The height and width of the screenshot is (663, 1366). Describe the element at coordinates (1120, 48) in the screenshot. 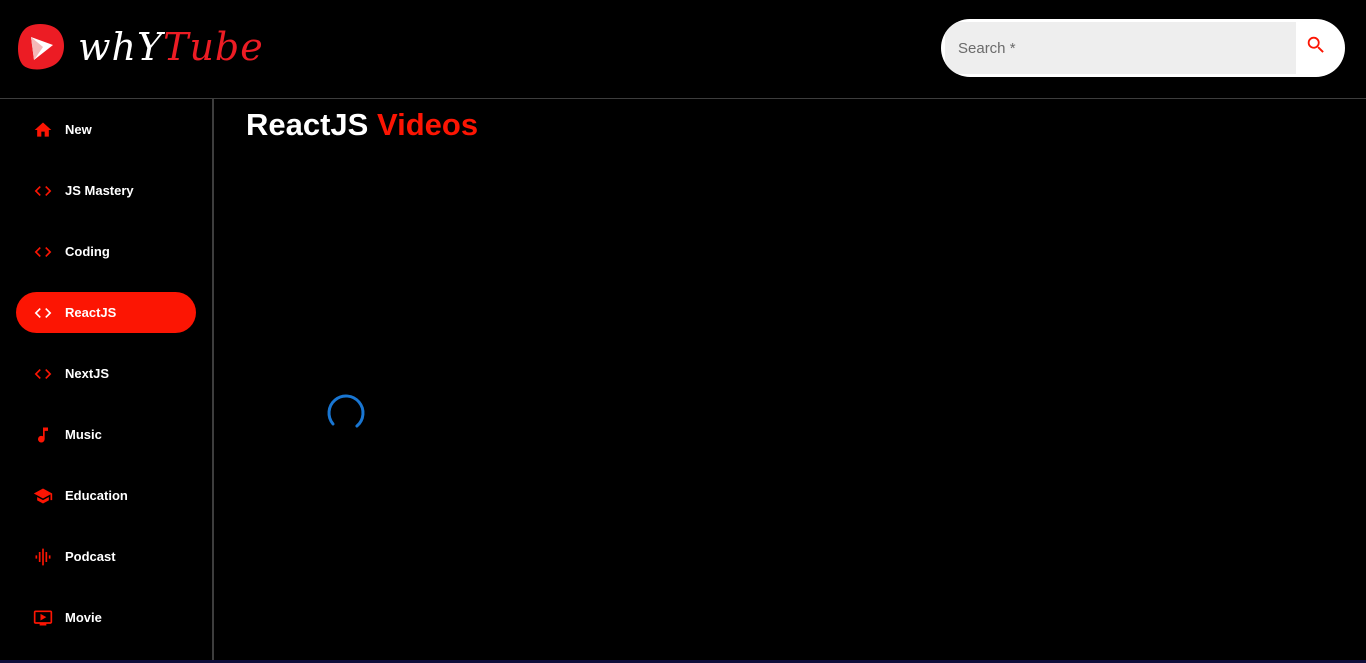

I see `search-input` at that location.